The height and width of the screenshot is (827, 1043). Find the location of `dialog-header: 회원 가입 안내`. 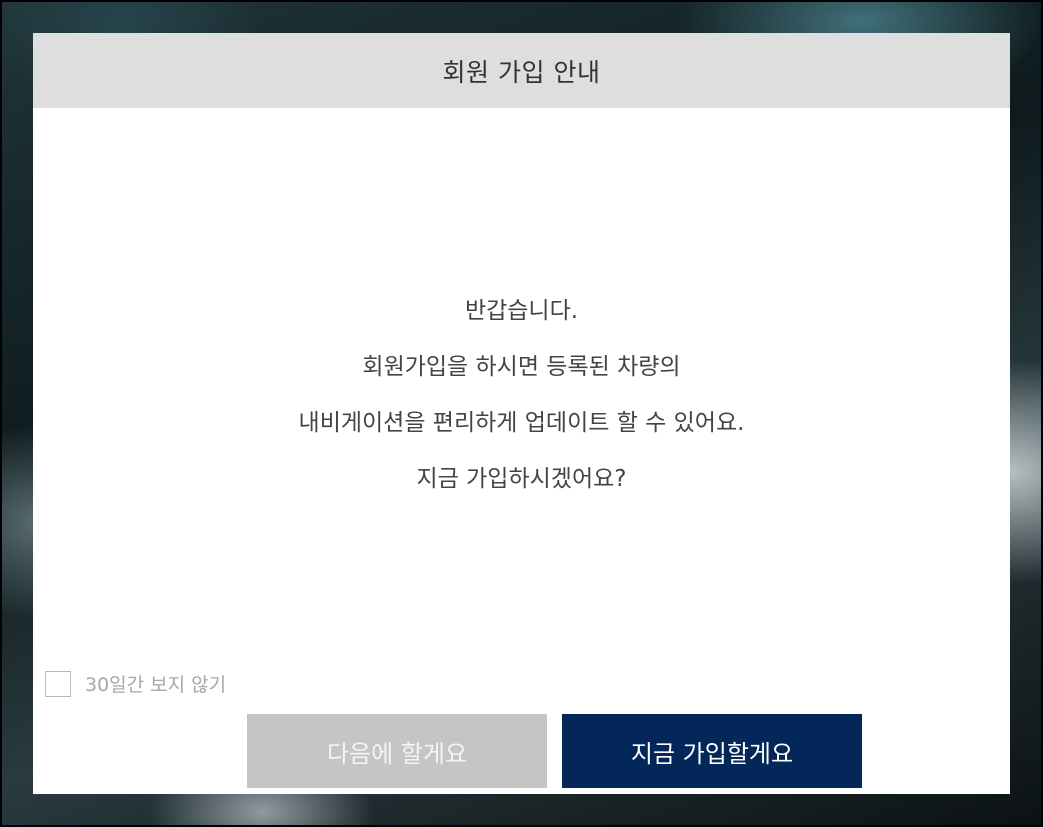

dialog-header: 회원 가입 안내 is located at coordinates (521, 70).